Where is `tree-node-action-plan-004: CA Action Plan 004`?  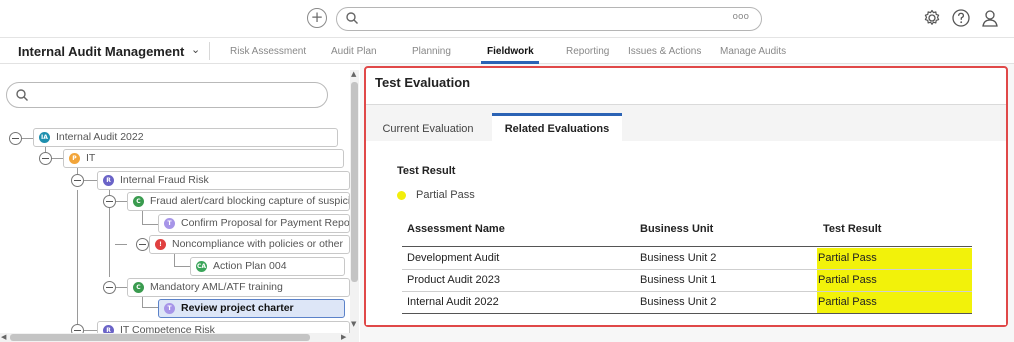 tree-node-action-plan-004: CA Action Plan 004 is located at coordinates (267, 266).